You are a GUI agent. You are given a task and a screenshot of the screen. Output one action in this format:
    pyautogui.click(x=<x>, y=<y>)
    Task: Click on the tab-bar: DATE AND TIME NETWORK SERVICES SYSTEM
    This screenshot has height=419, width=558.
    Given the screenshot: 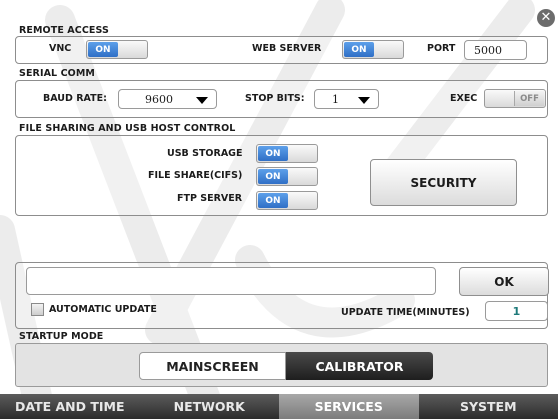 What is the action you would take?
    pyautogui.click(x=279, y=406)
    